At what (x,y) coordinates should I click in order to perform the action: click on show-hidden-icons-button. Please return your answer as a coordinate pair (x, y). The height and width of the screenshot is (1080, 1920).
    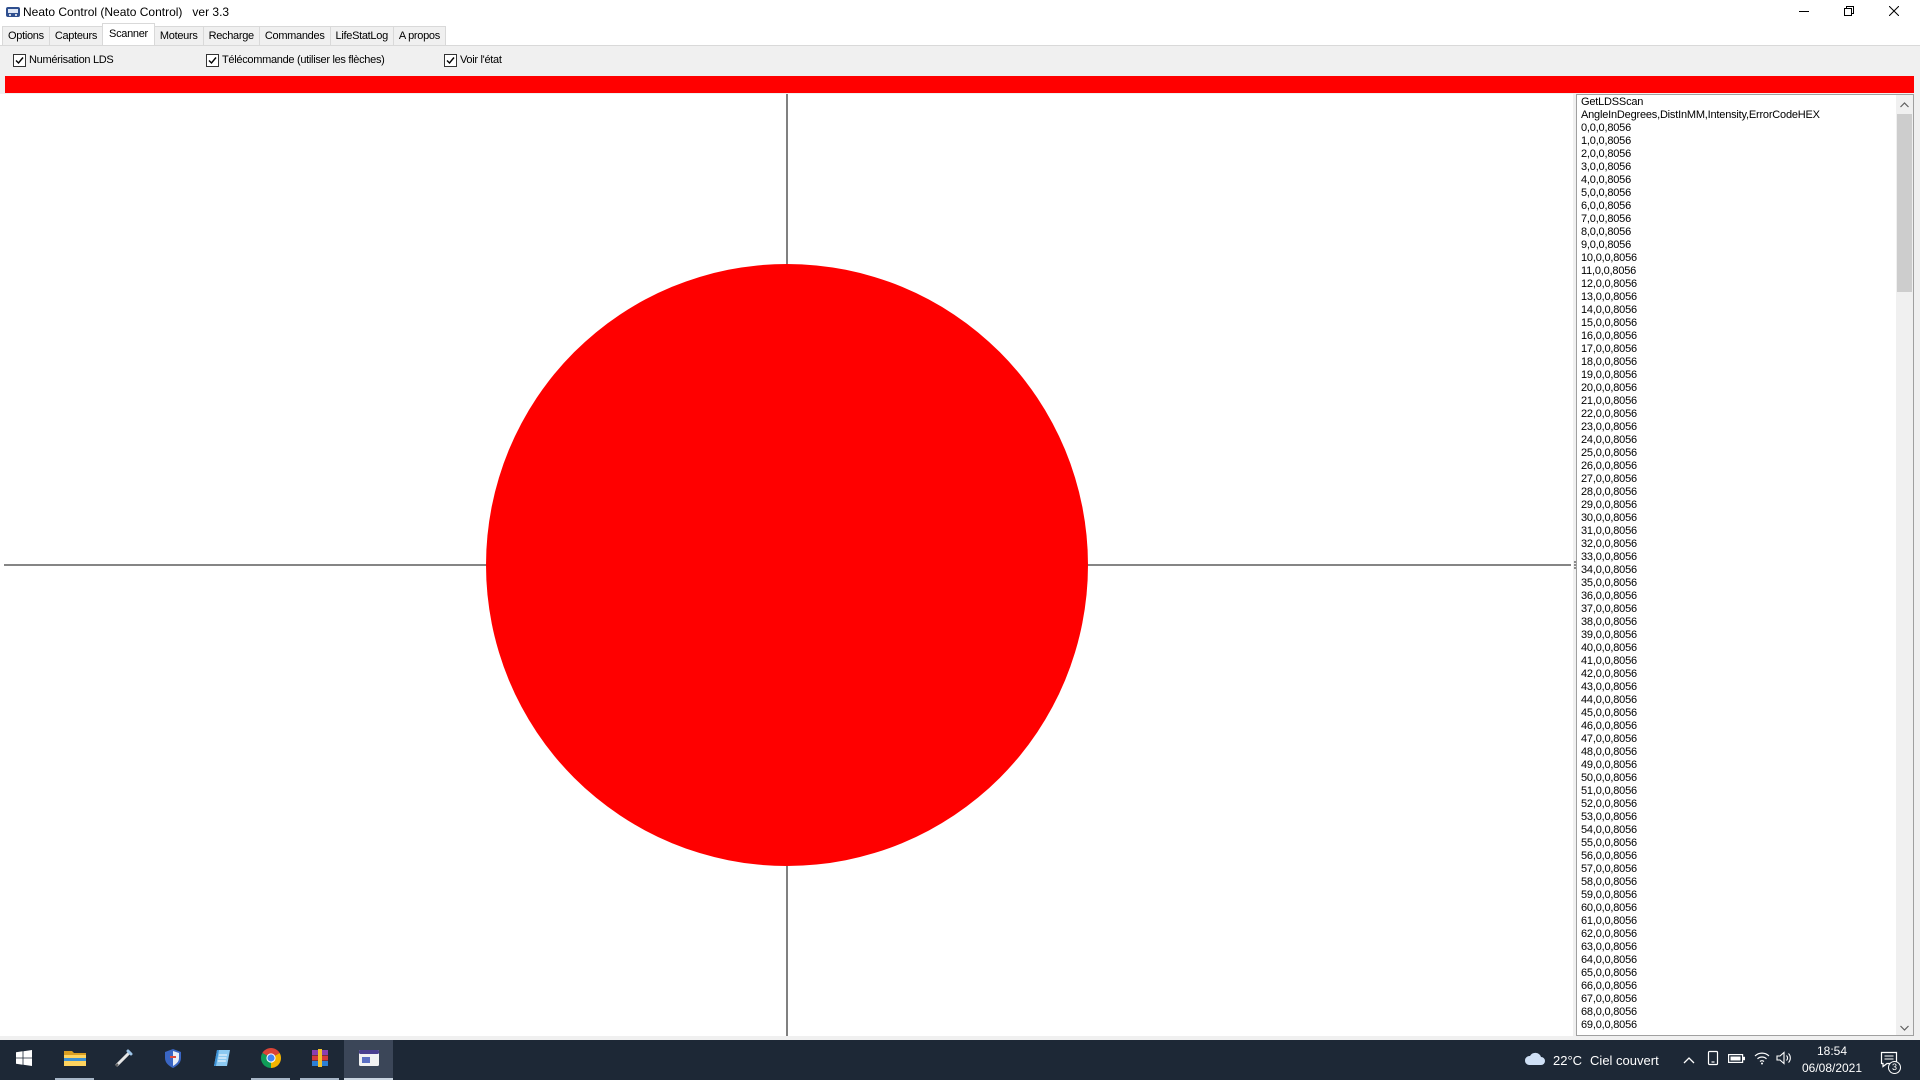
    Looking at the image, I should click on (1689, 1060).